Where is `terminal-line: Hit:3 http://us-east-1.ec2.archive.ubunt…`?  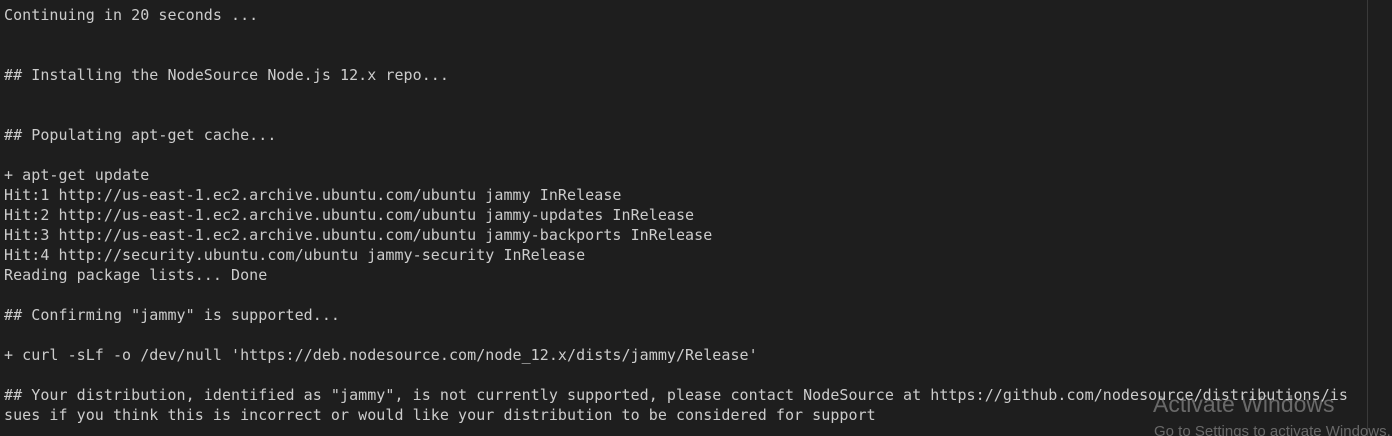
terminal-line: Hit:3 http://us-east-1.ec2.archive.ubunt… is located at coordinates (358, 235).